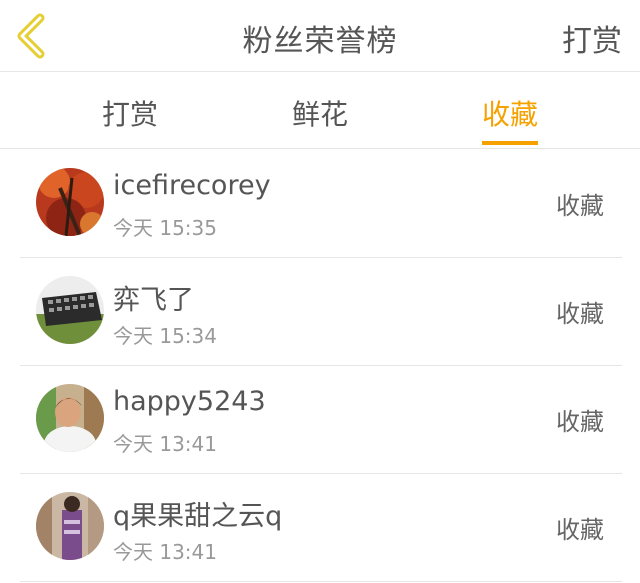  Describe the element at coordinates (165, 336) in the screenshot. I see `timestamp: 今天 15:34` at that location.